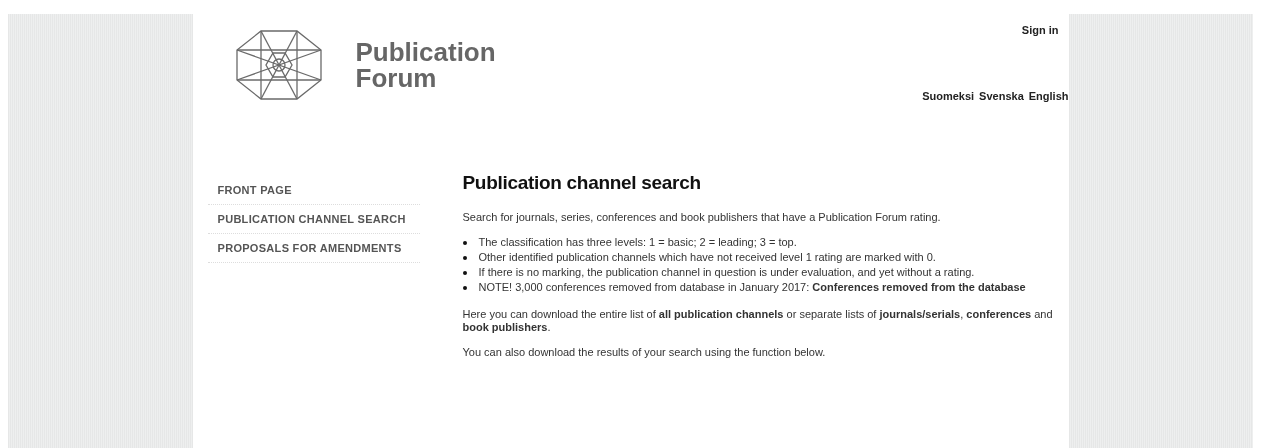 The image size is (1261, 448). What do you see at coordinates (313, 190) in the screenshot?
I see `nav-item: FRONT PAGE` at bounding box center [313, 190].